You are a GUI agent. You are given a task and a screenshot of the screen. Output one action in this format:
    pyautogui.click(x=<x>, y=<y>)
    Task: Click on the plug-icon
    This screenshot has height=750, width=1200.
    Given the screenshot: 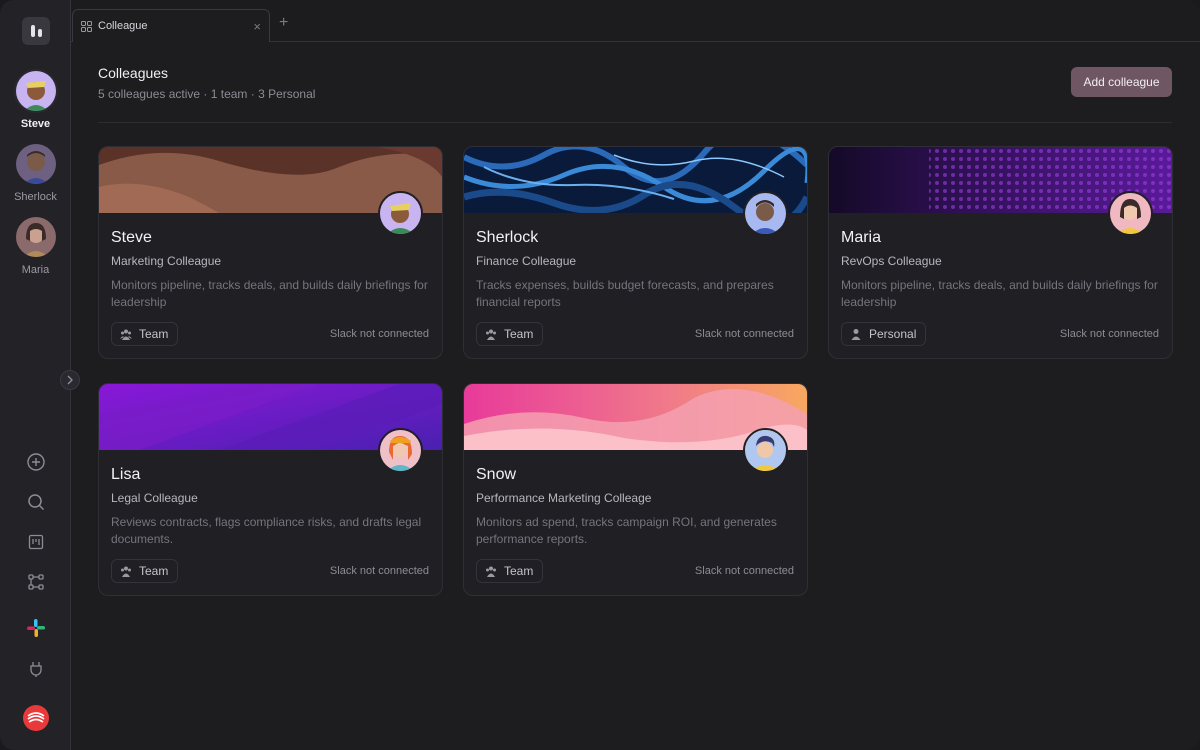 What is the action you would take?
    pyautogui.click(x=36, y=669)
    